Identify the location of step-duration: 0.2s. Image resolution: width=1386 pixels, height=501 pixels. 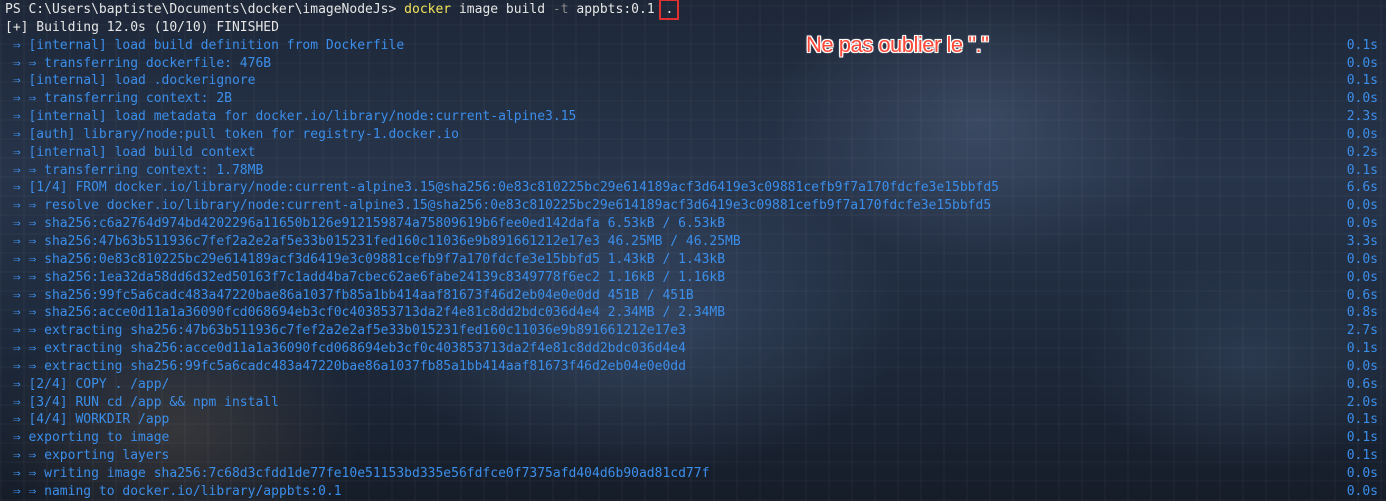
(1362, 152).